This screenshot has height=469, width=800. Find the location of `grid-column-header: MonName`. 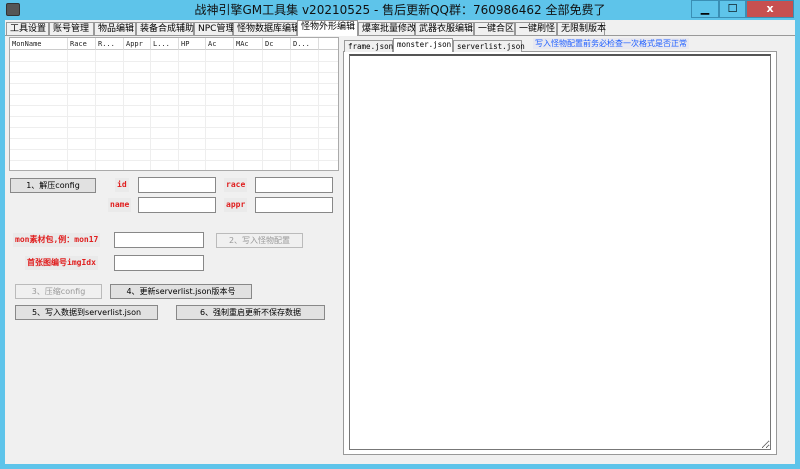

grid-column-header: MonName is located at coordinates (39, 44).